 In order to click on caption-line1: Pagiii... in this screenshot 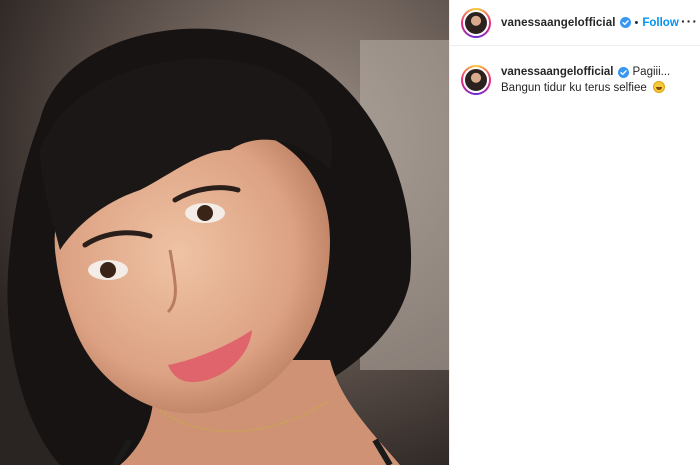, I will do `click(651, 72)`.